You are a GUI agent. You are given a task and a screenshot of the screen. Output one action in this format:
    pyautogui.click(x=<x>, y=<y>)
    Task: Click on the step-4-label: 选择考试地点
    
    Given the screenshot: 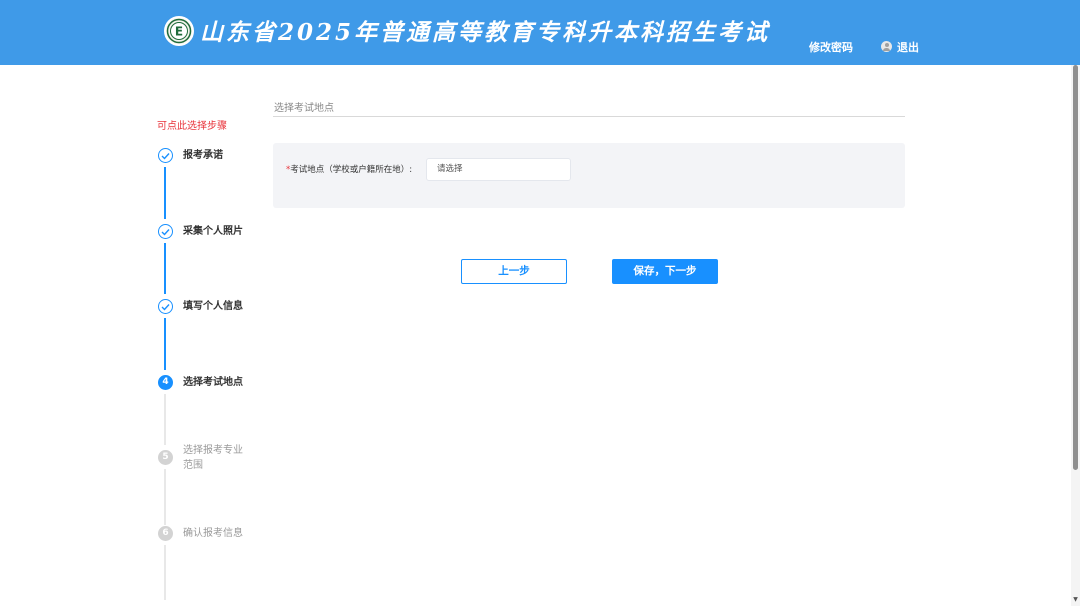 What is the action you would take?
    pyautogui.click(x=213, y=382)
    